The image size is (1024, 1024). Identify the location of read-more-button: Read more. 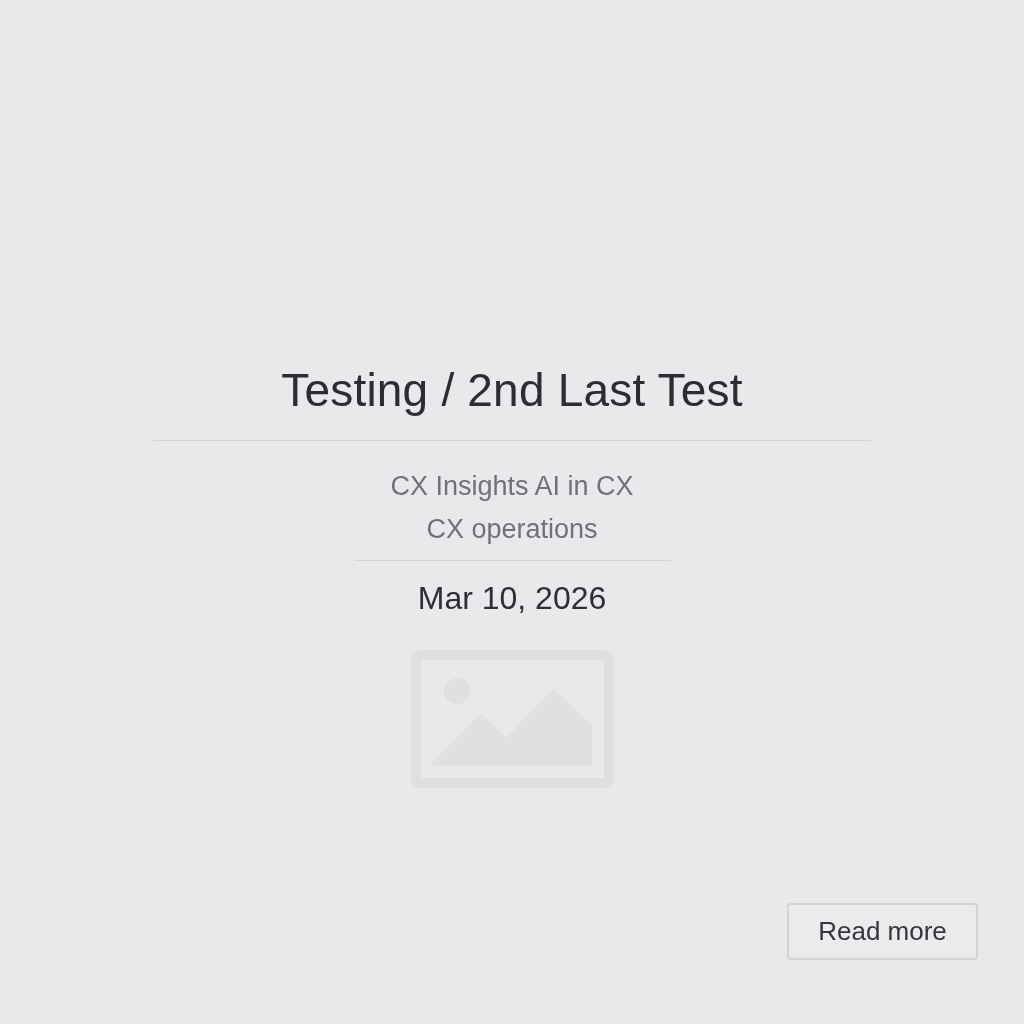
(882, 931).